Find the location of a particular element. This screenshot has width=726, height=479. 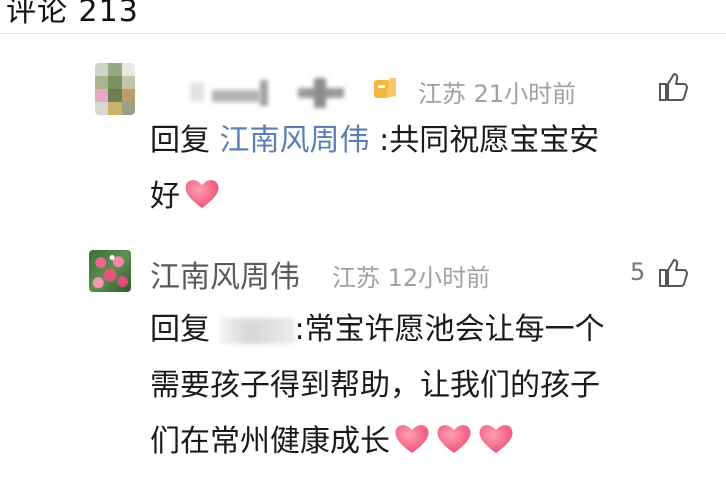

divider is located at coordinates (363, 33).